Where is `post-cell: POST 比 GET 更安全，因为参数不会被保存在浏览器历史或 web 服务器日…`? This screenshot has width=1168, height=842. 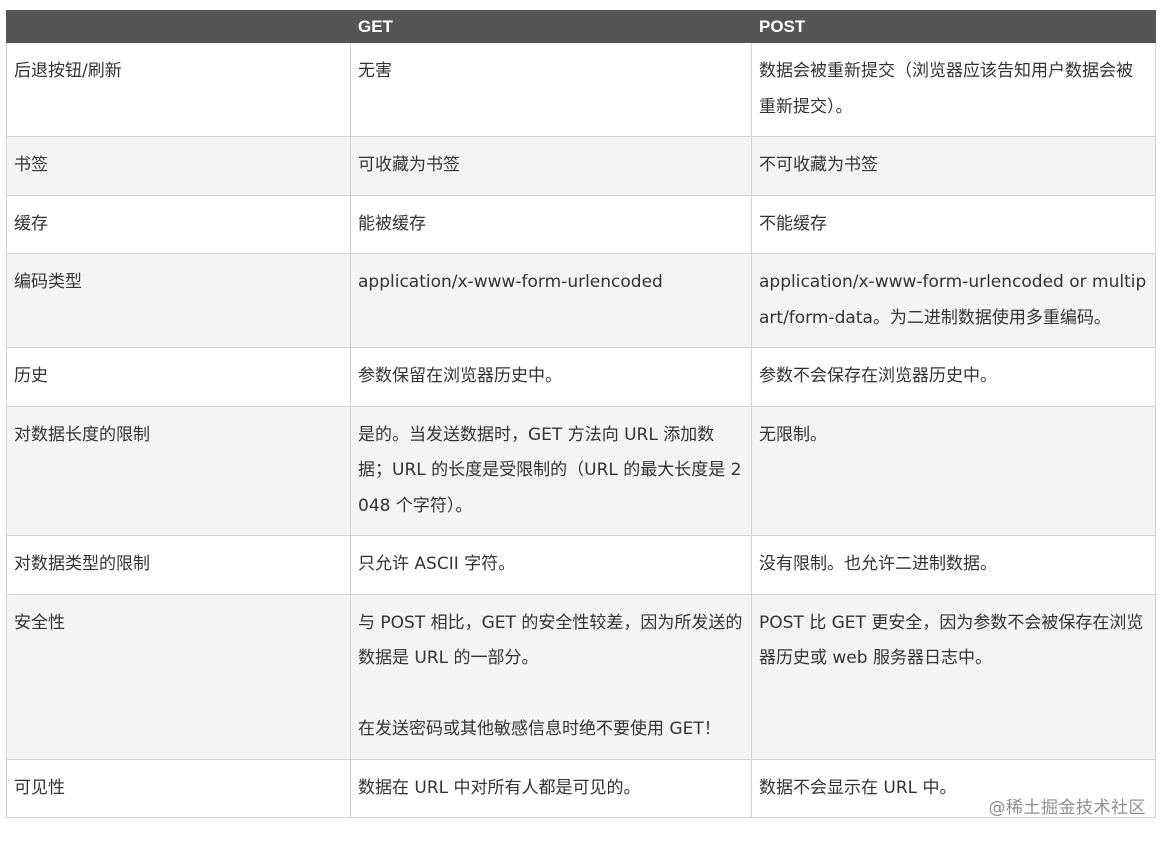
post-cell: POST 比 GET 更安全，因为参数不会被保存在浏览器历史或 web 服务器日… is located at coordinates (953, 676).